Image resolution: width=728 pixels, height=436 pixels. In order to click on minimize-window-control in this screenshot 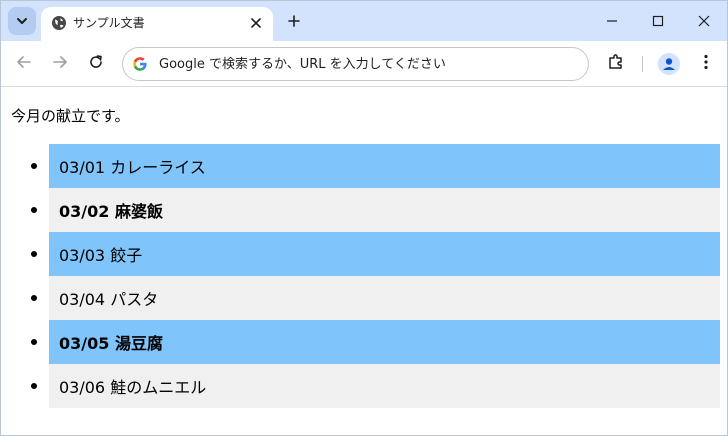, I will do `click(612, 21)`.